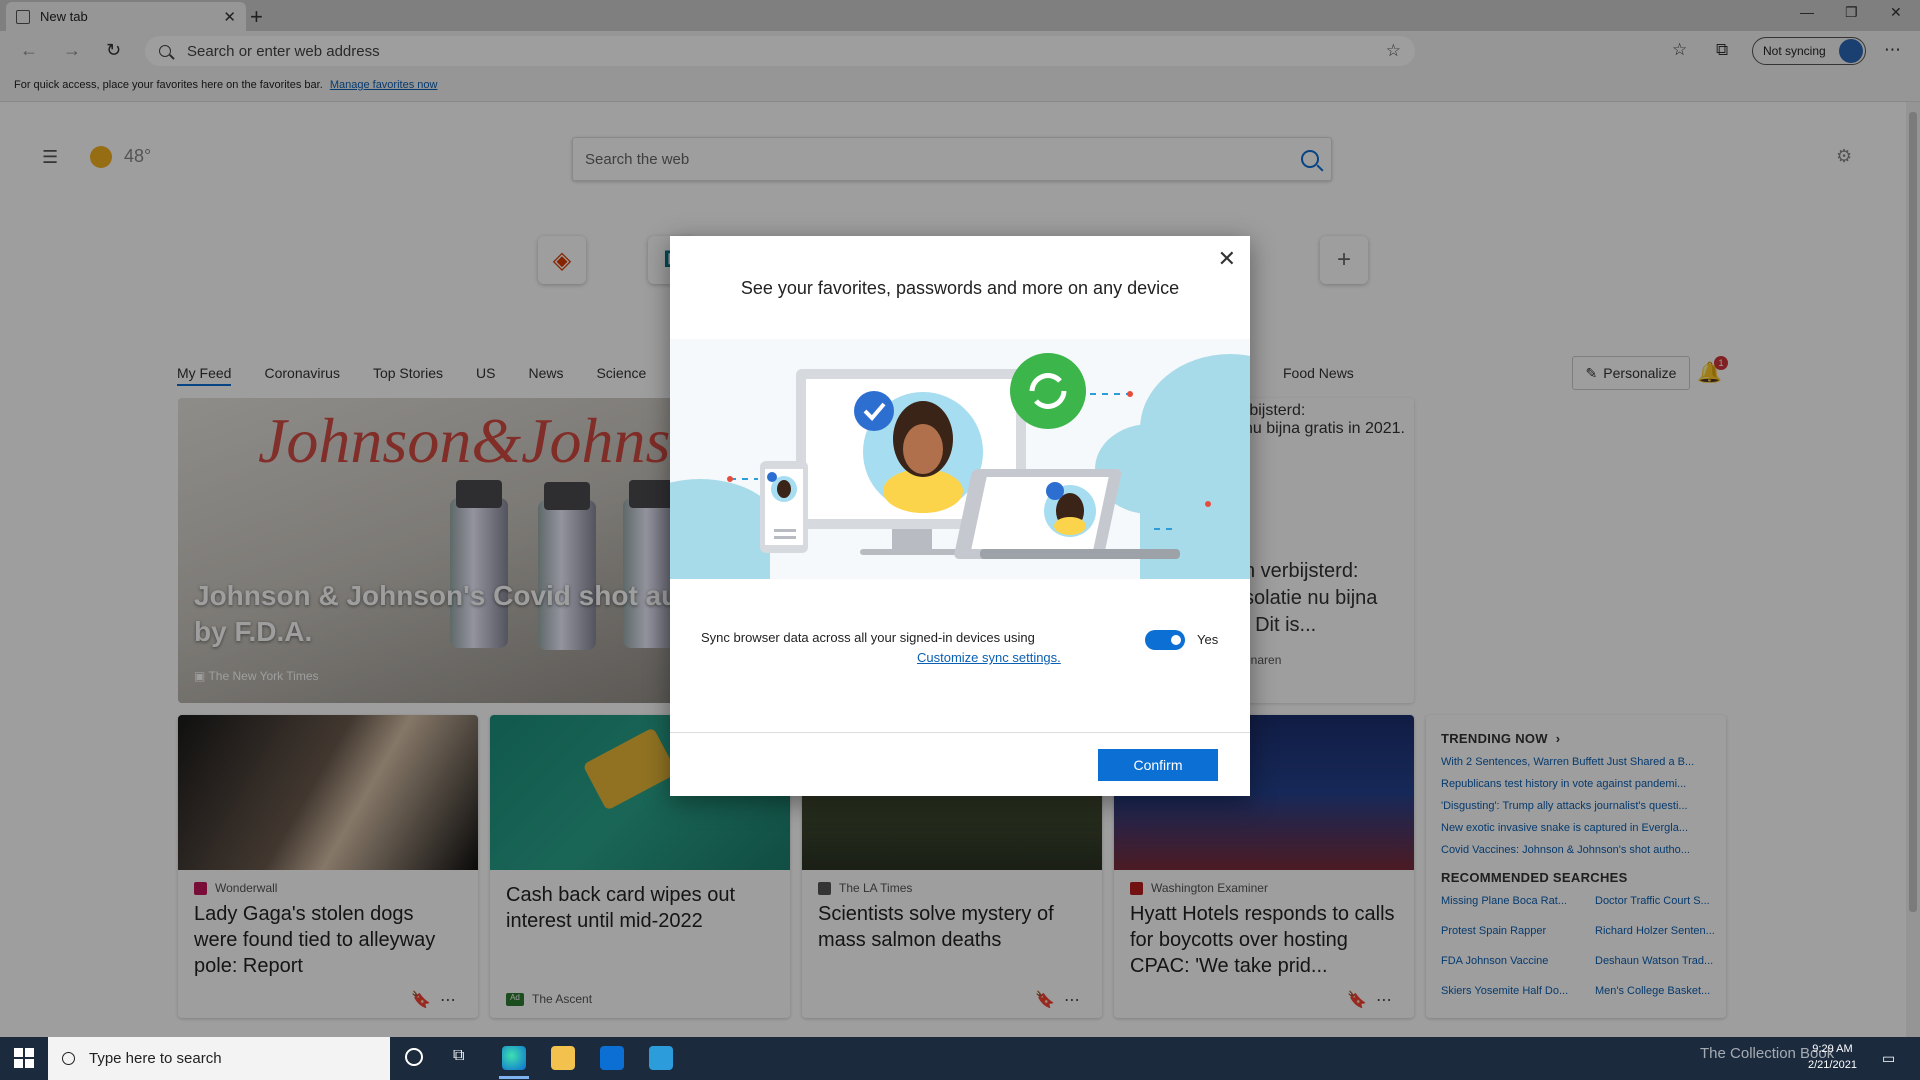  Describe the element at coordinates (155, 1058) in the screenshot. I see `taskbar-search-placeholder: Type here to search` at that location.